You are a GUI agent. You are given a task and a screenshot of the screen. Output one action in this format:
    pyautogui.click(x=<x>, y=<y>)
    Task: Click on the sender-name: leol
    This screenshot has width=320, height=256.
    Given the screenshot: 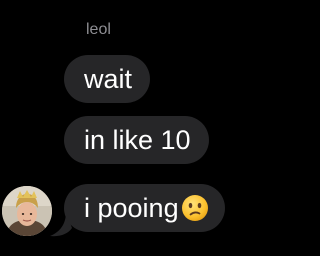 What is the action you would take?
    pyautogui.click(x=98, y=29)
    